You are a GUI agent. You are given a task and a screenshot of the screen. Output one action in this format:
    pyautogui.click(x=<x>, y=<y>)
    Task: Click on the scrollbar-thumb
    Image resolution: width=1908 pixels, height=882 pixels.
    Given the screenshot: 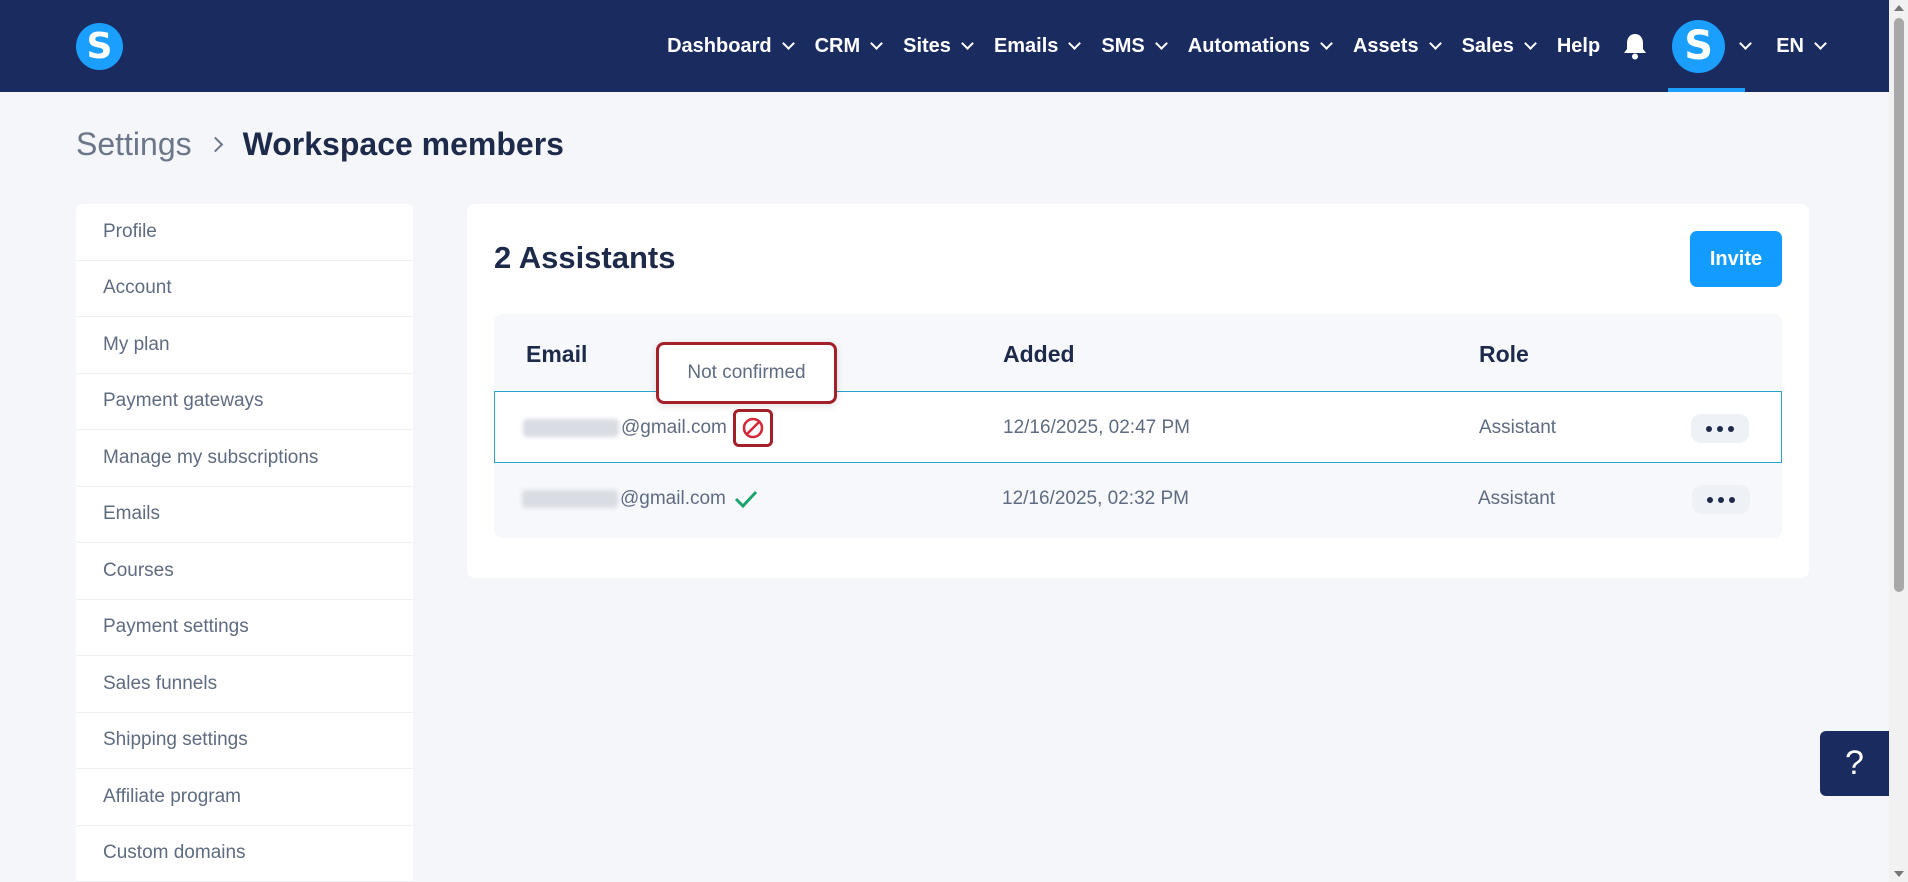 What is the action you would take?
    pyautogui.click(x=1899, y=305)
    